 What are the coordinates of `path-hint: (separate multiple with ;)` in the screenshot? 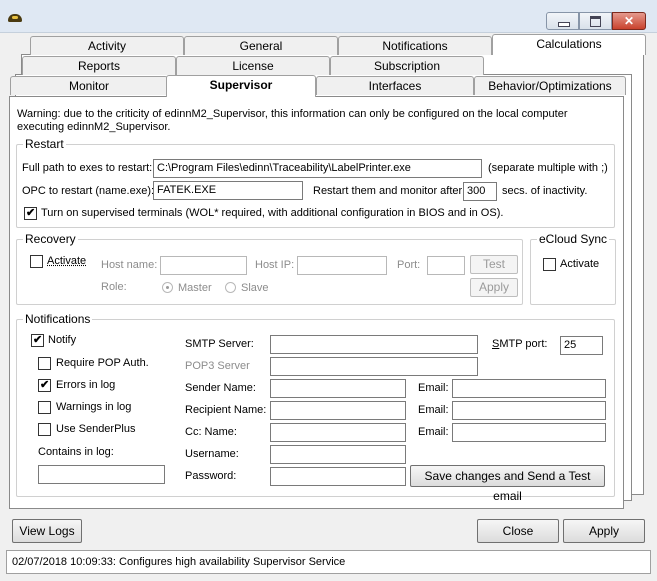 It's located at (548, 168).